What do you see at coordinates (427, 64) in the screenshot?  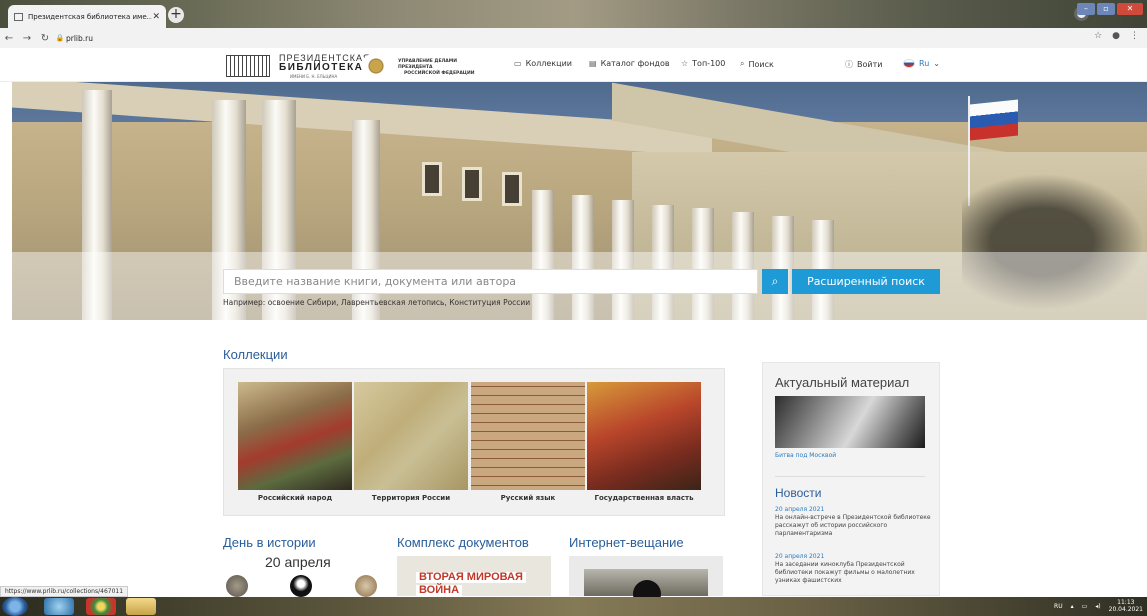 I see `udp-line1: УПРАВЛЕНИЕ ДЕЛАМИ ПРЕЗИДЕНТА` at bounding box center [427, 64].